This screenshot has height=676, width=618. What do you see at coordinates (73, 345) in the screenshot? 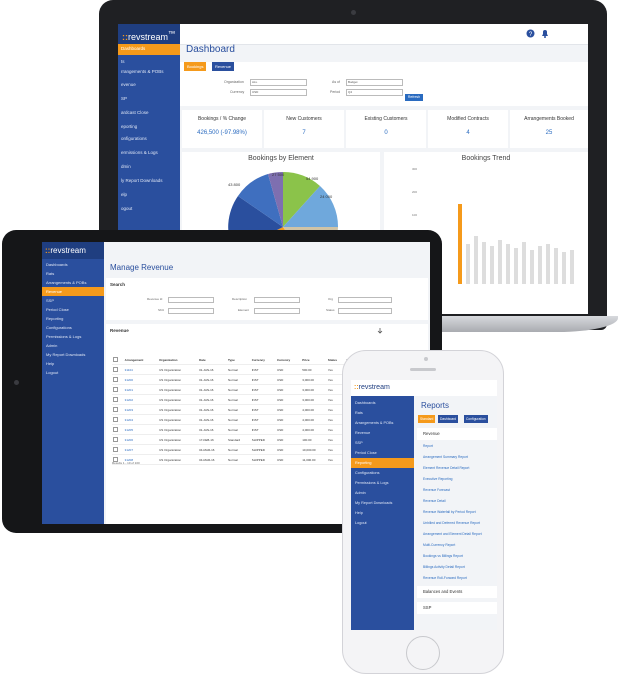
I see `tablet-sidebar-item: Admin` at bounding box center [73, 345].